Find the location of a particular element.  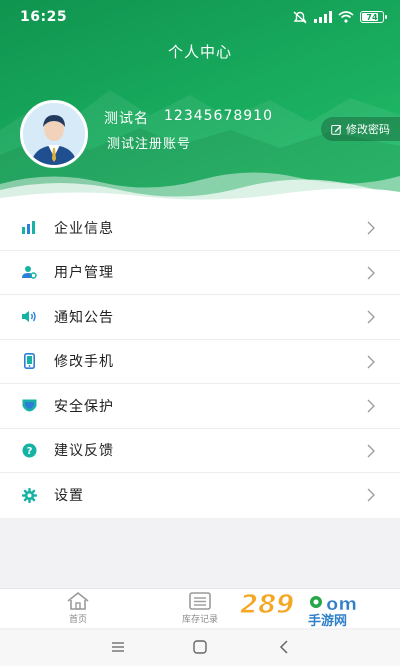

tab-home: 首页 is located at coordinates (78, 608).